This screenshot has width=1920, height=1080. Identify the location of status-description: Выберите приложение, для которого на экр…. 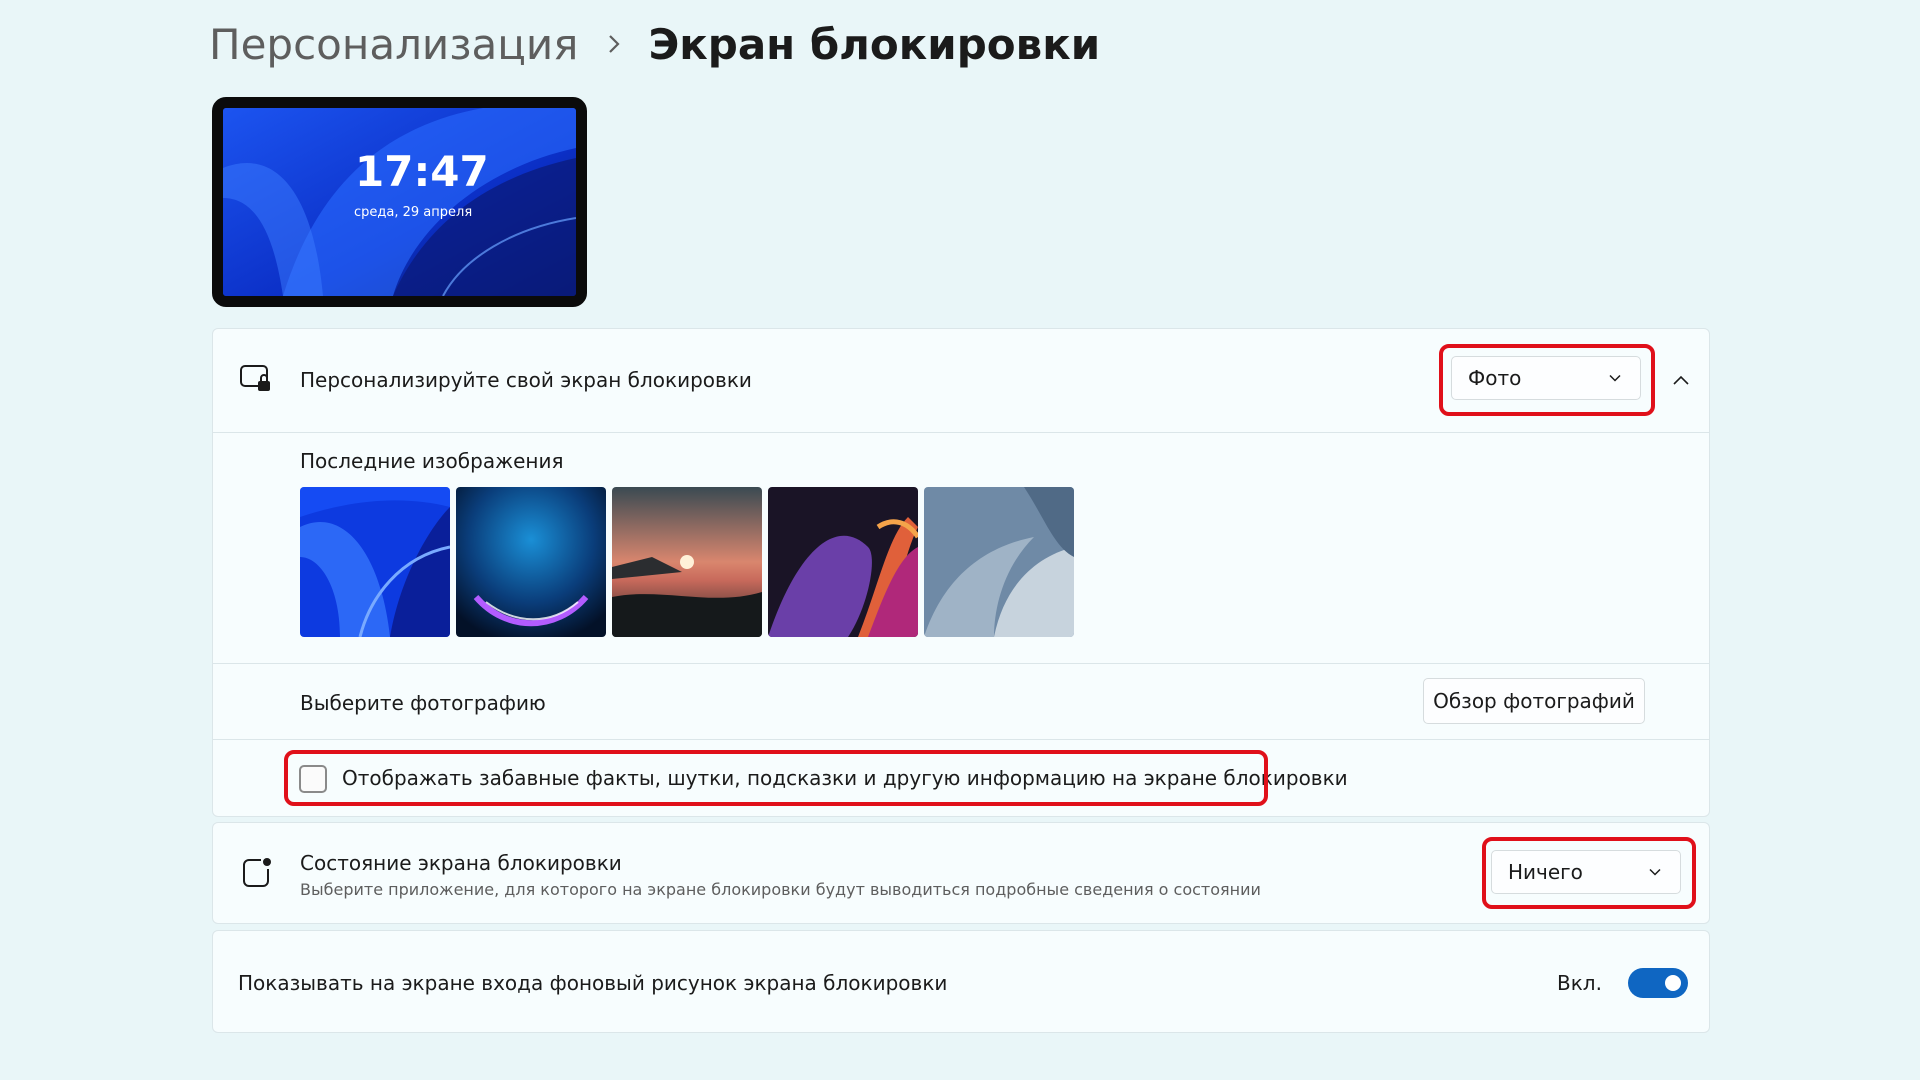
(780, 889).